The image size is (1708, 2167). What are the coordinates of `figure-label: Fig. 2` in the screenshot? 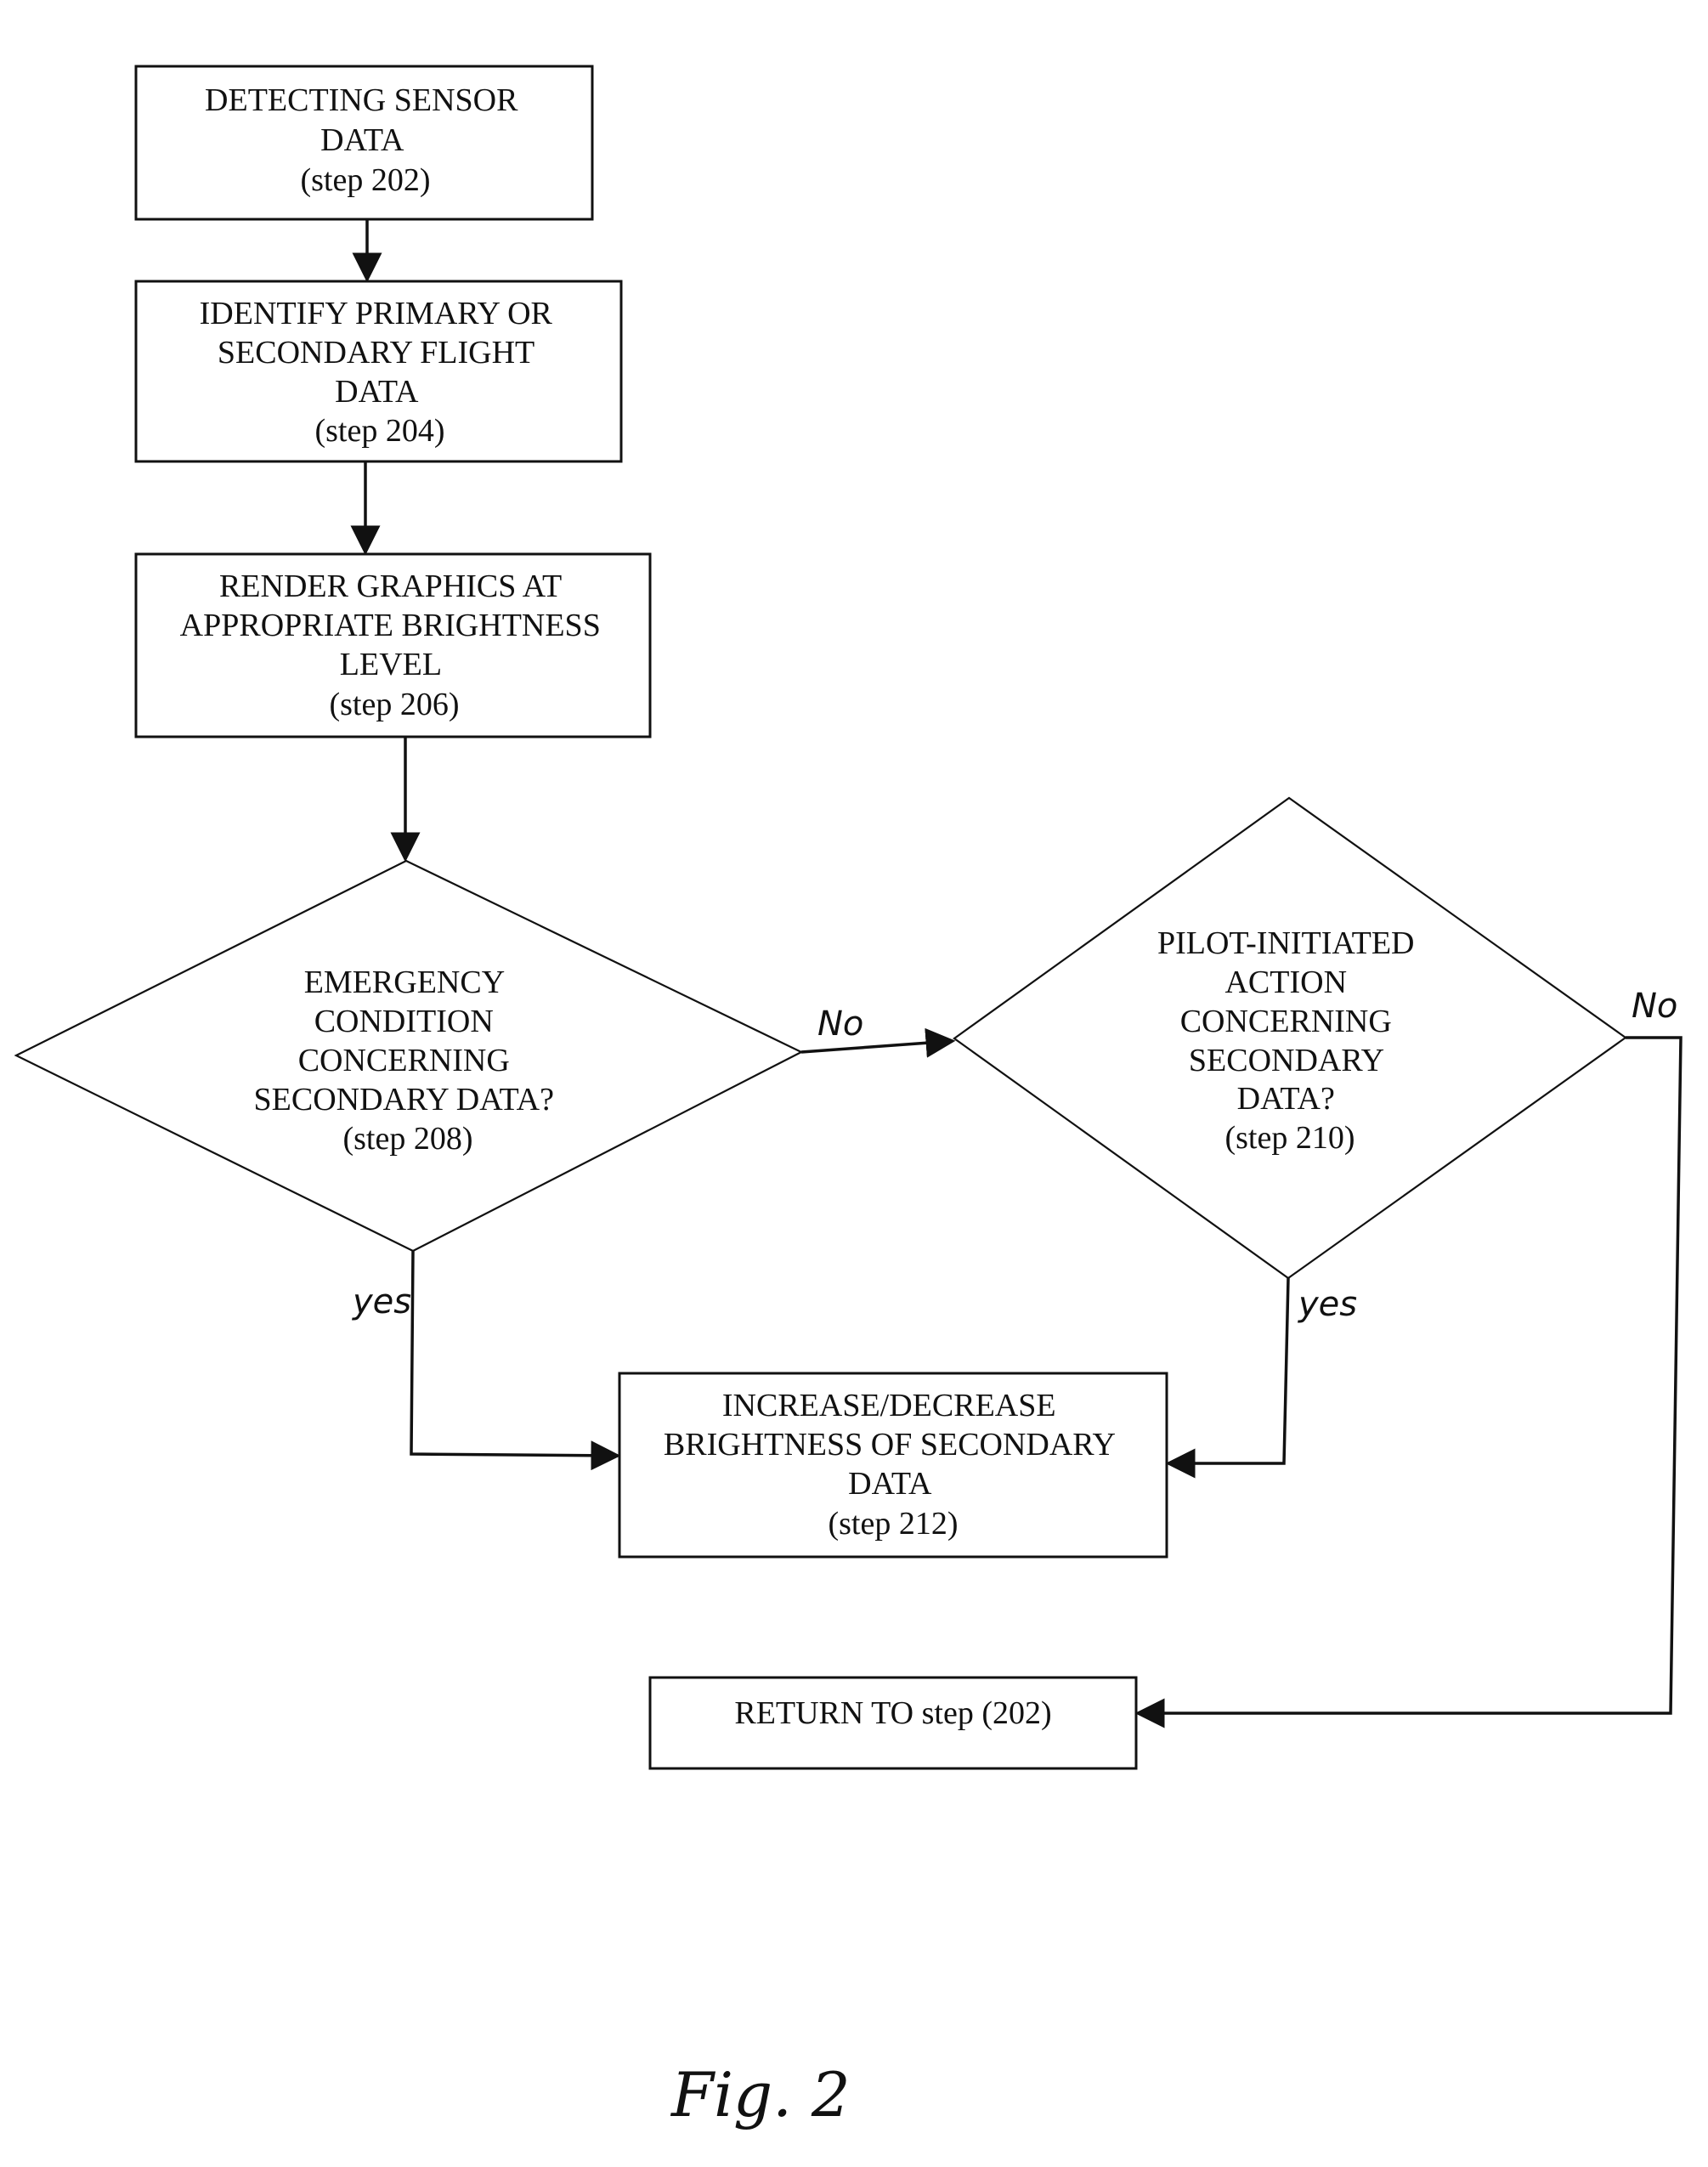 It's located at (761, 2094).